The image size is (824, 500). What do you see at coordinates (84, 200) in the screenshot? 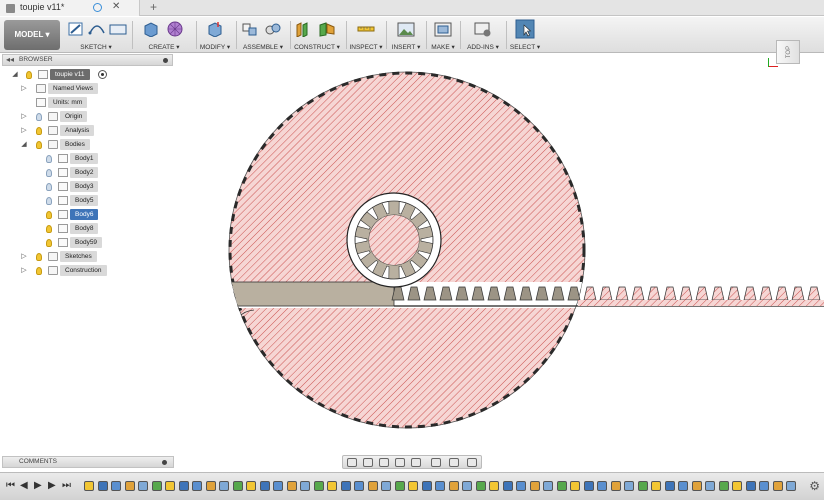
I see `tree-item-label: Body5` at bounding box center [84, 200].